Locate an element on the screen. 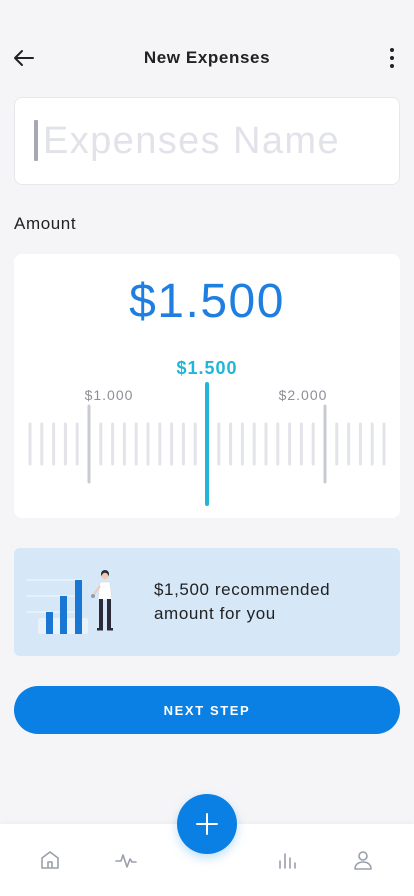 Image resolution: width=414 pixels, height=896 pixels. more-vertical-icon is located at coordinates (392, 58).